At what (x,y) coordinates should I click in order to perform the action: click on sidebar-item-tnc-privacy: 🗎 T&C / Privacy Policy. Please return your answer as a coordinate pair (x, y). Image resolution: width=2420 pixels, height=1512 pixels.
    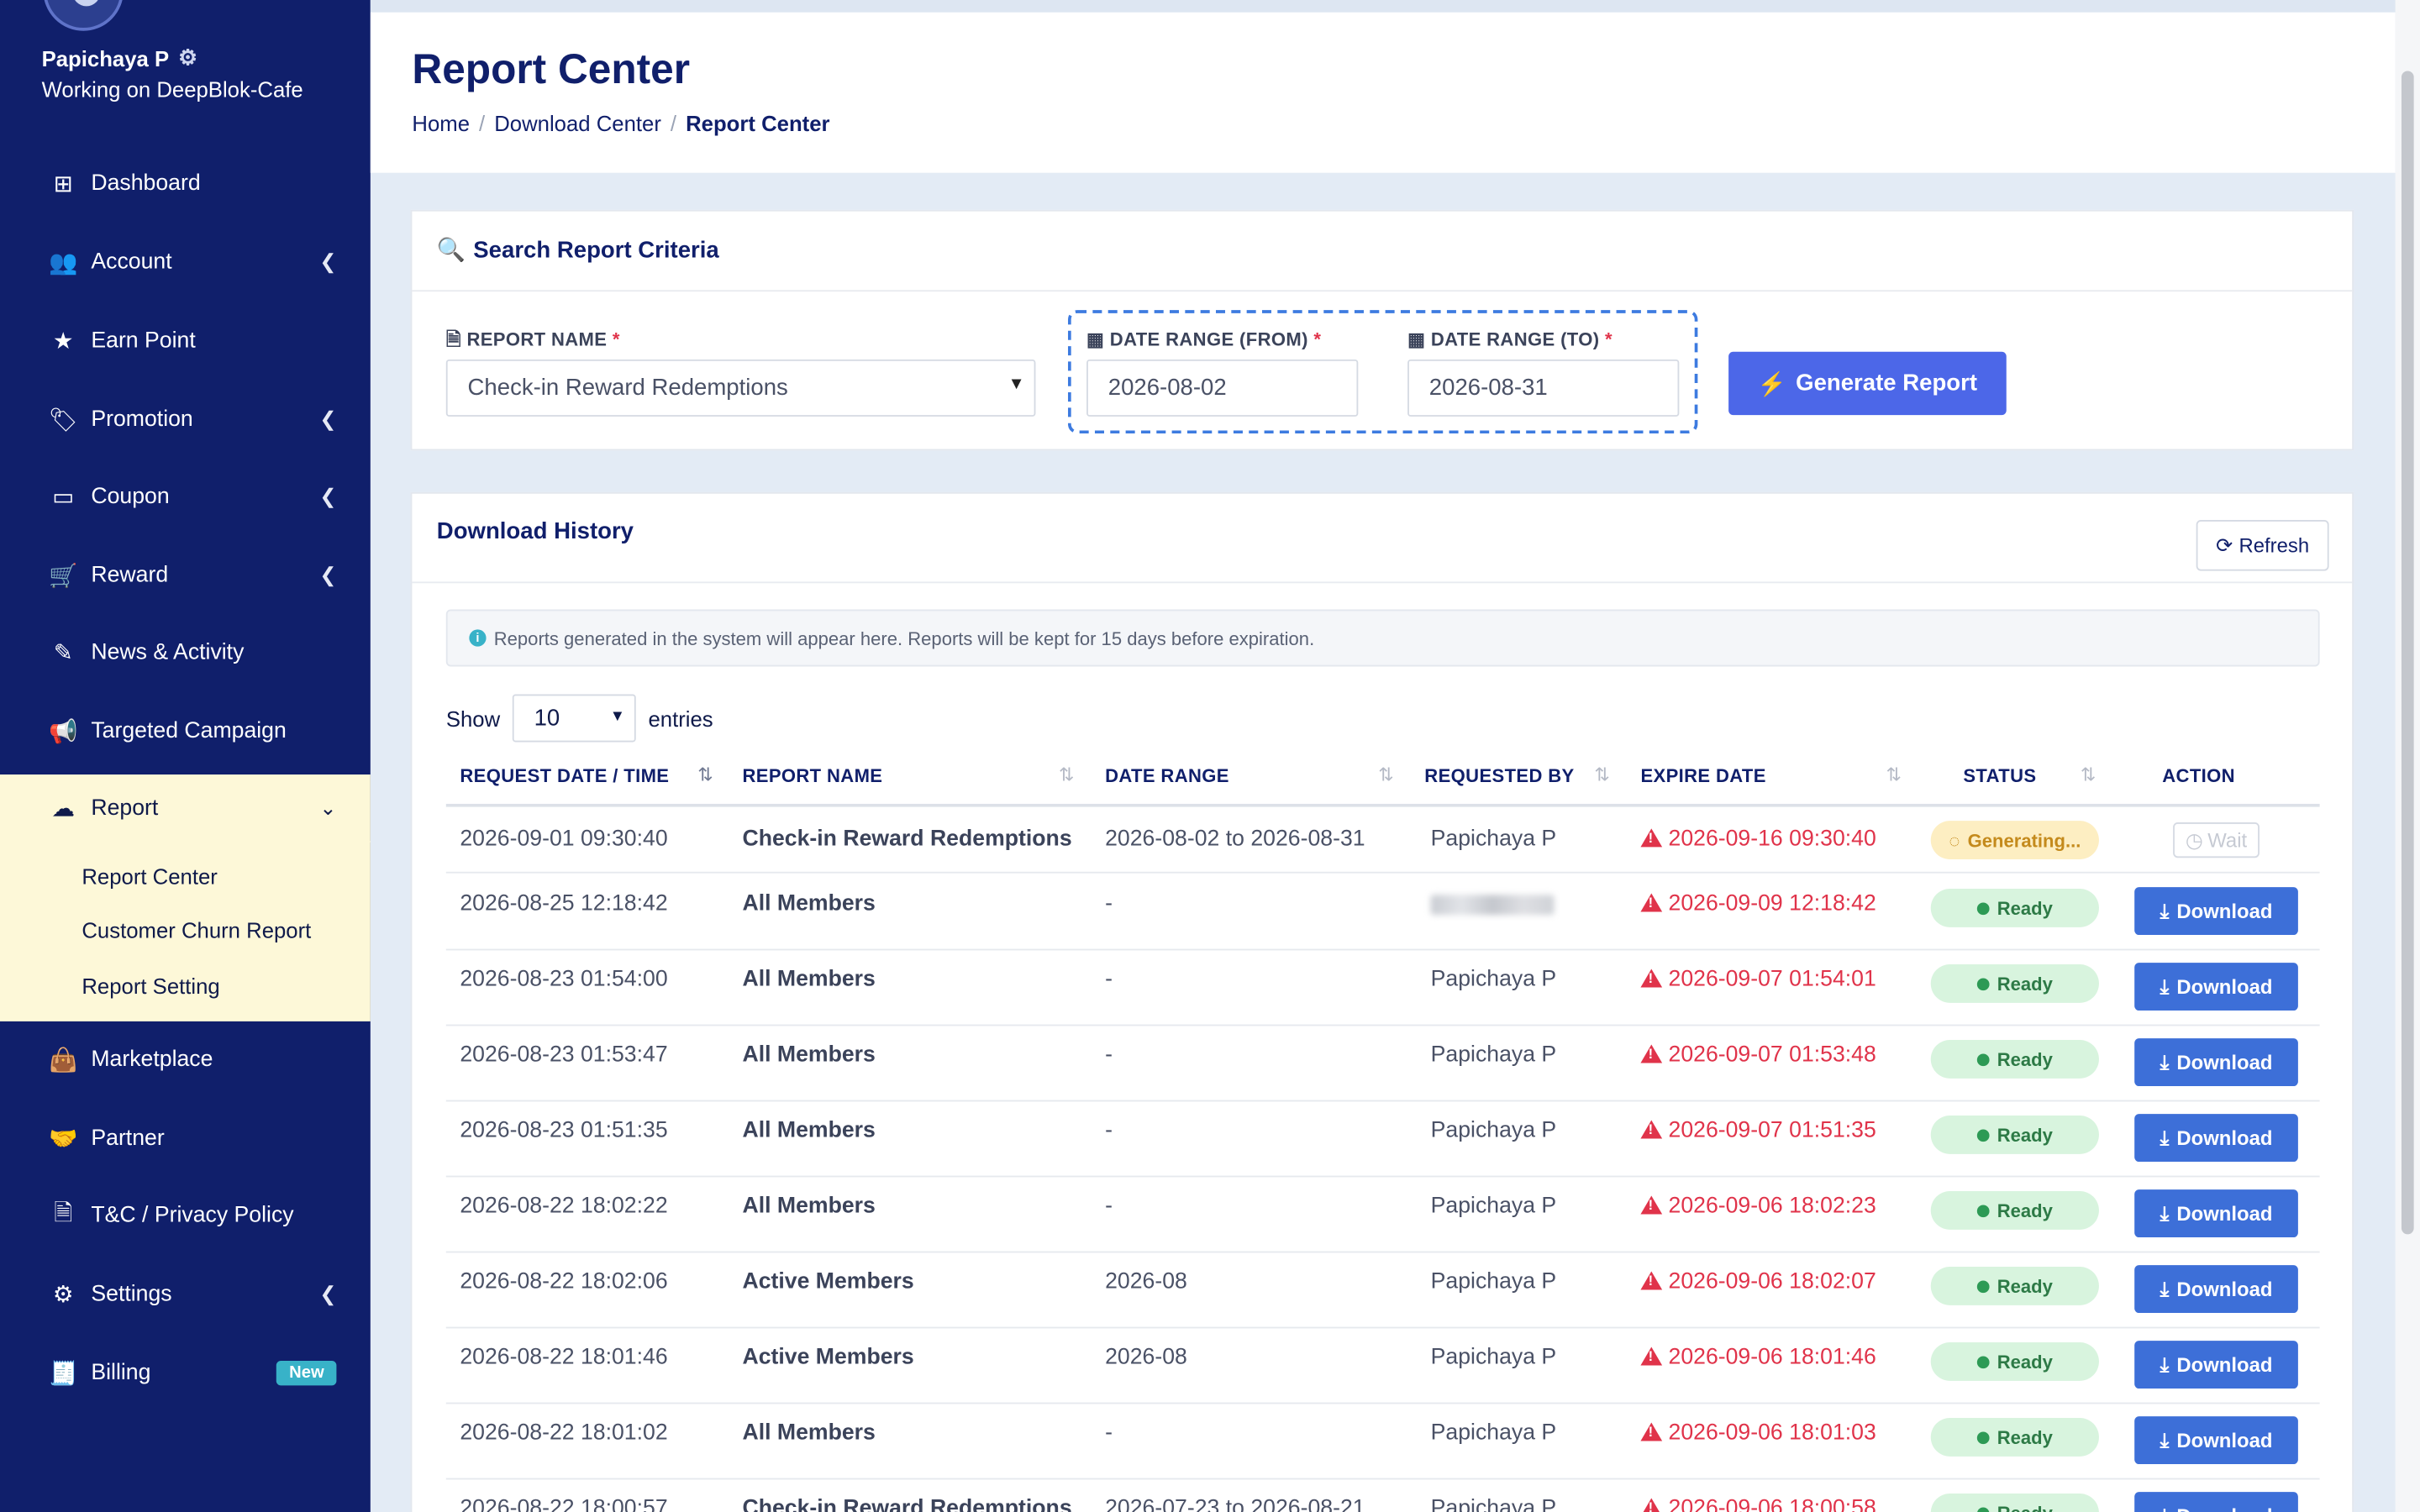
    Looking at the image, I should click on (185, 1216).